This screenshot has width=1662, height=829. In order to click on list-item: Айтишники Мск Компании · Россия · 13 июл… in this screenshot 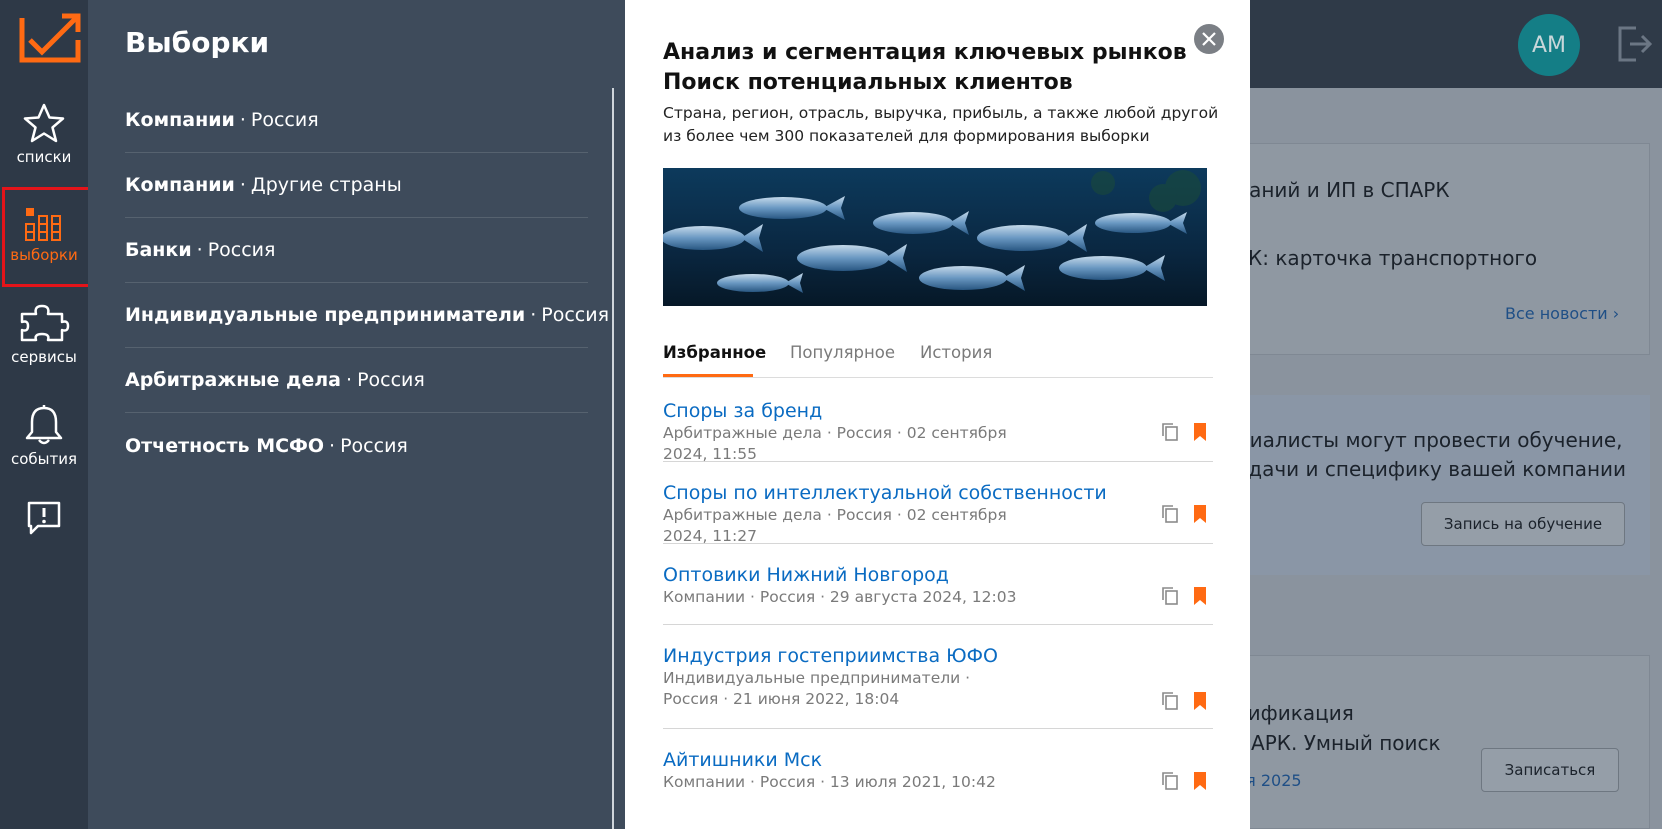, I will do `click(938, 770)`.